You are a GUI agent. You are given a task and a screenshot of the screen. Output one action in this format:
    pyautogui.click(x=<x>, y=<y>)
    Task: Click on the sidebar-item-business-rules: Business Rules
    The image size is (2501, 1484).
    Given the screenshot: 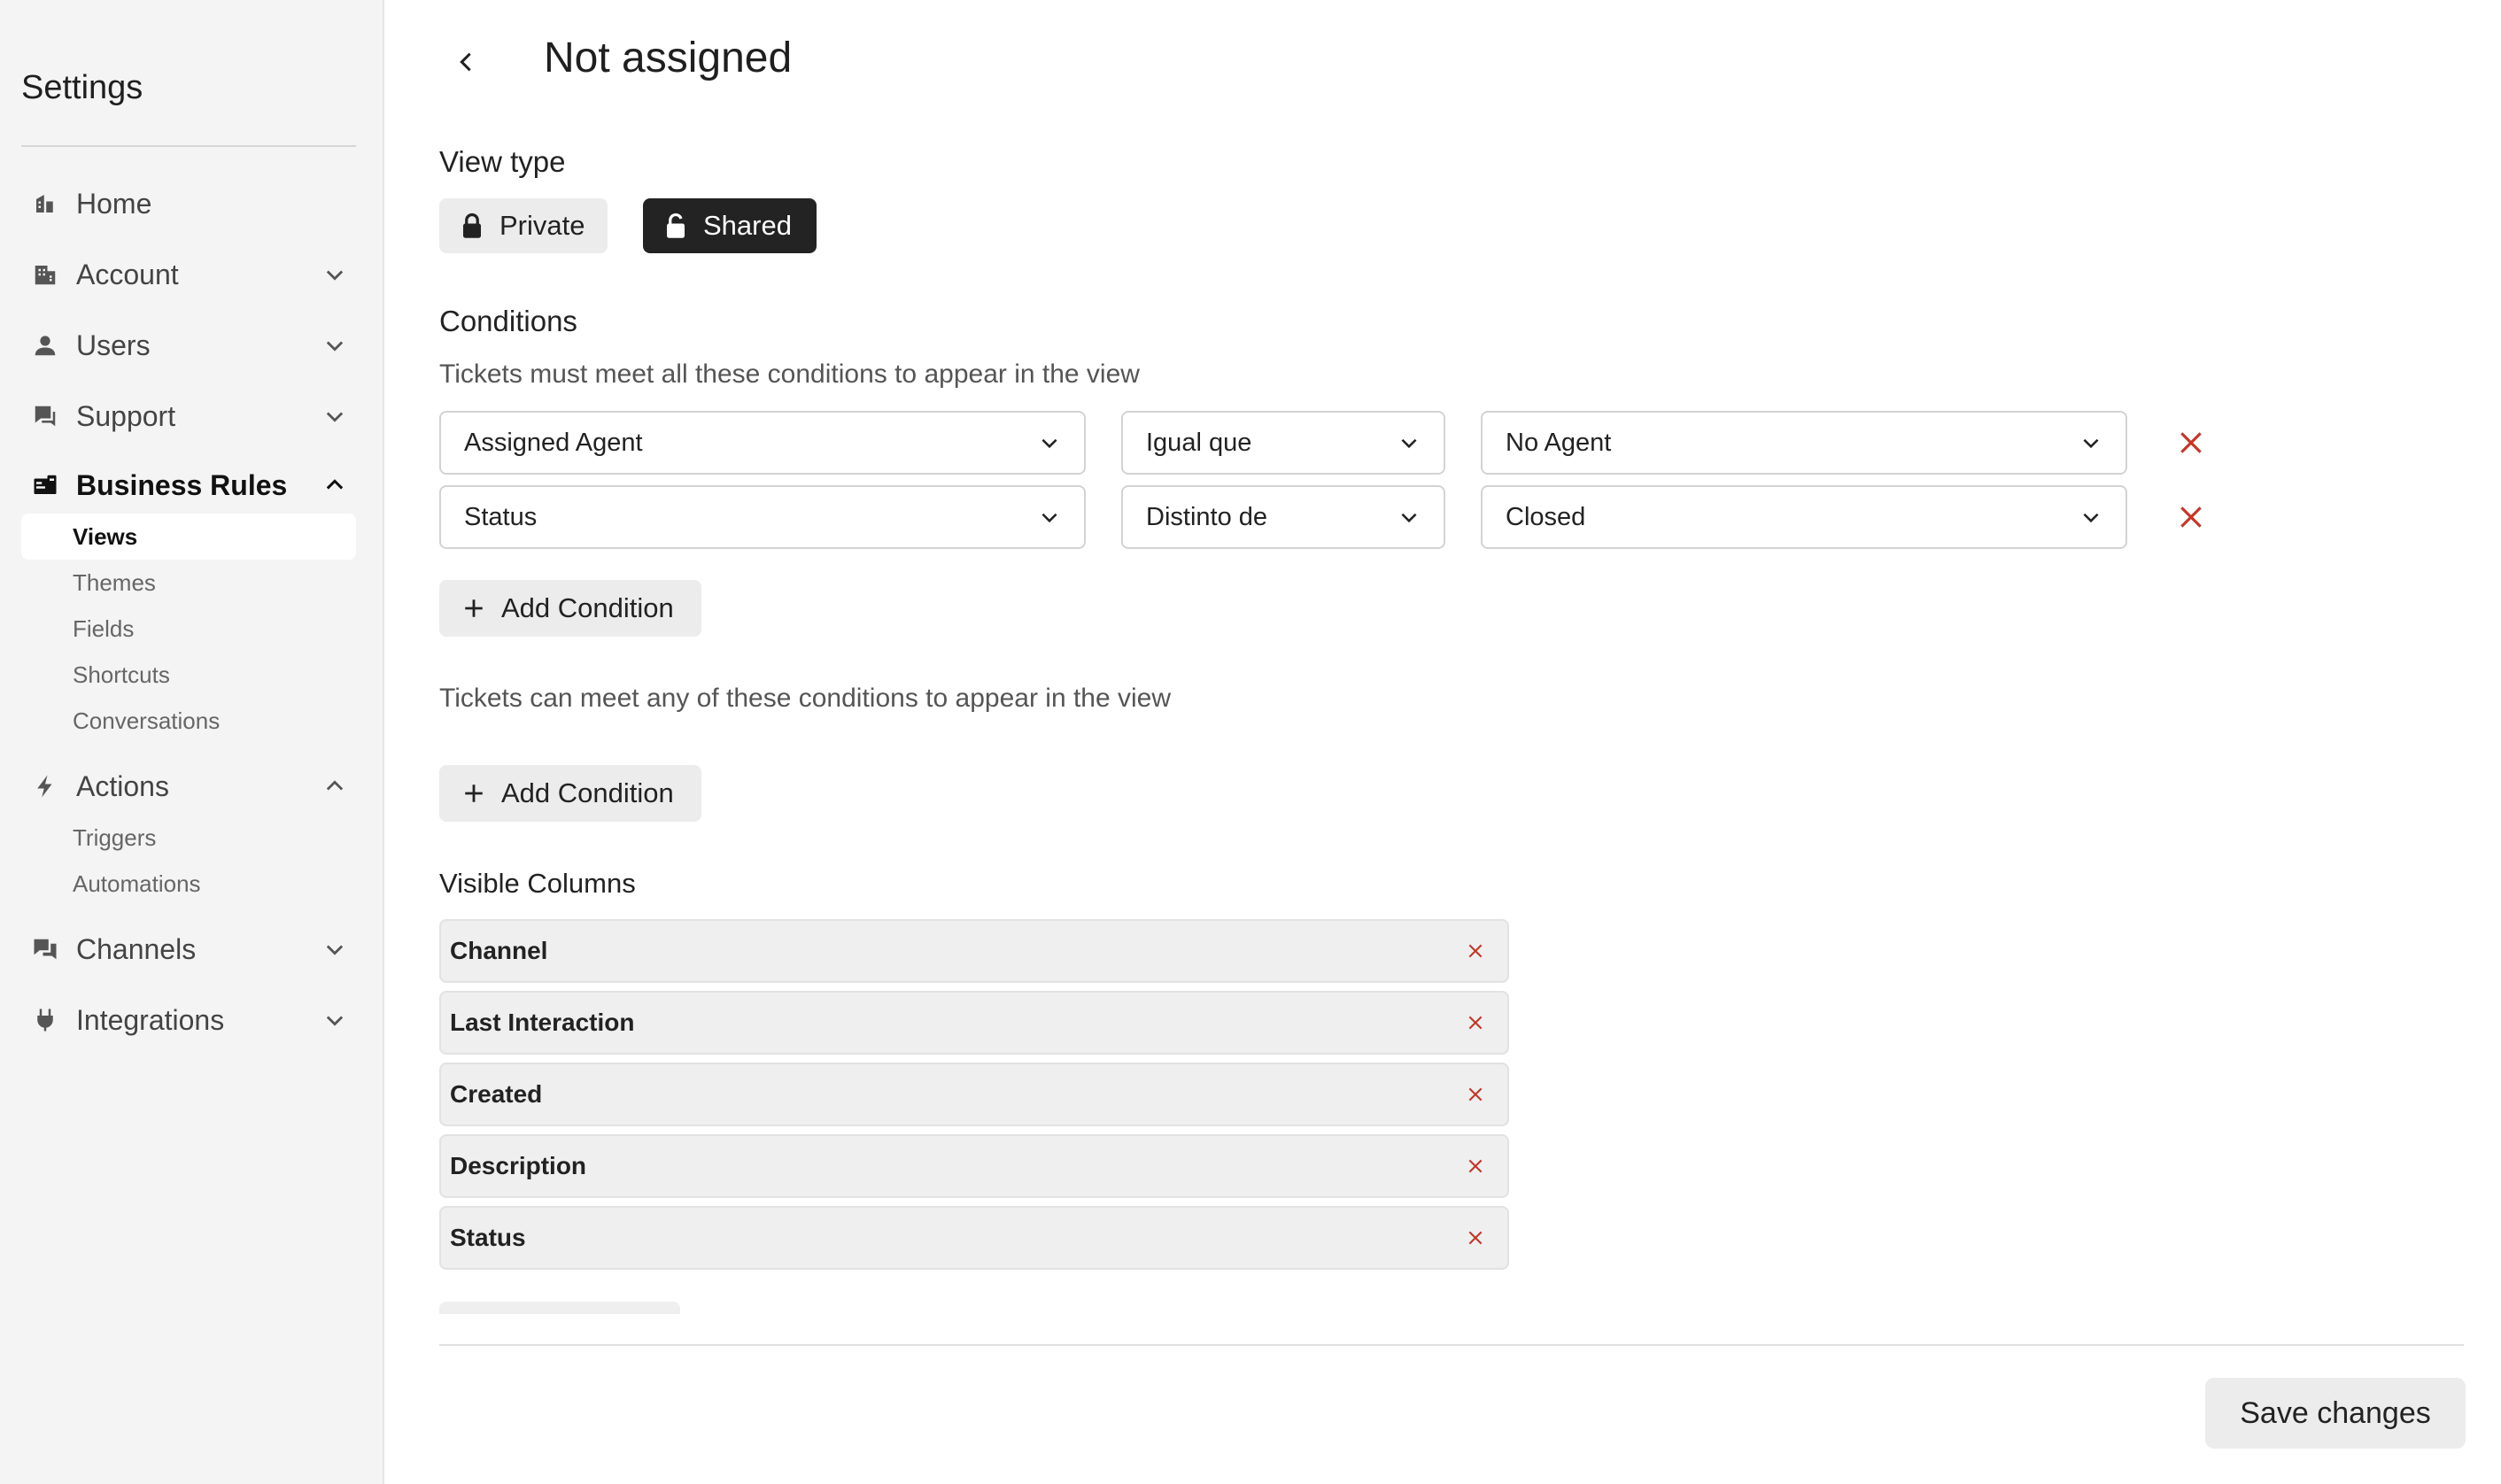 What is the action you would take?
    pyautogui.click(x=189, y=485)
    